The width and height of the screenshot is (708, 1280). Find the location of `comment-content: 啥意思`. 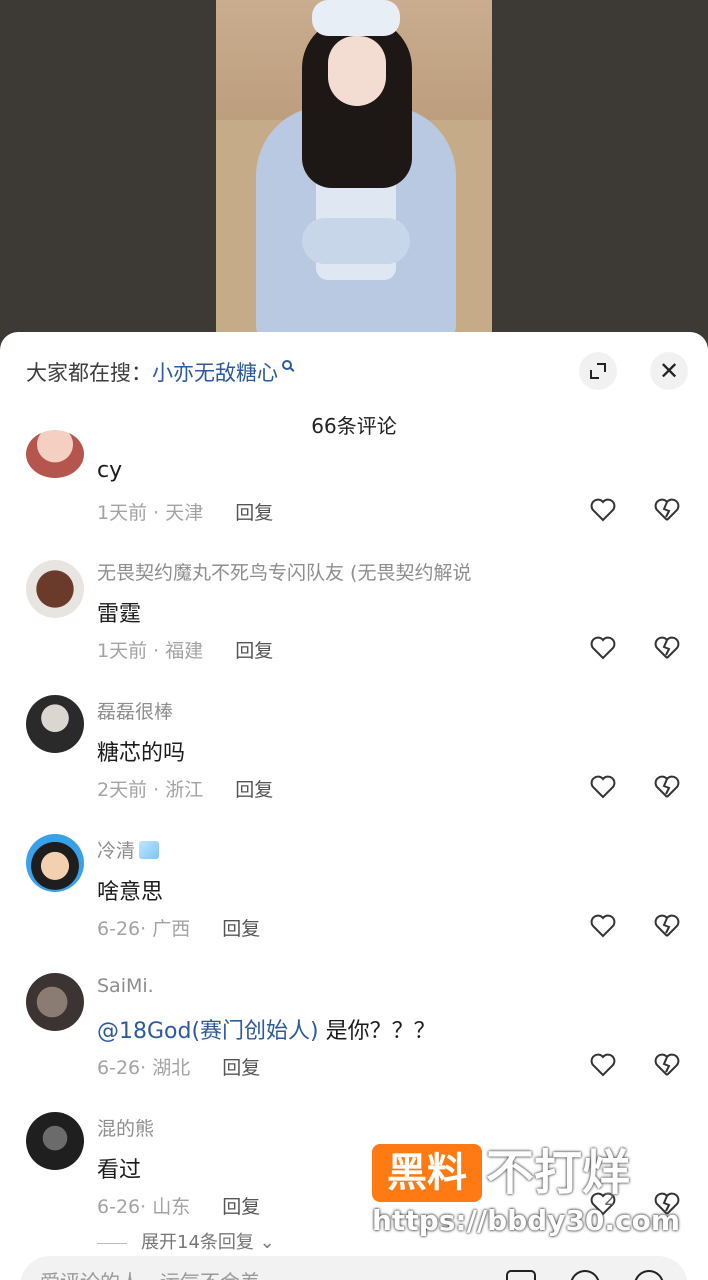

comment-content: 啥意思 is located at coordinates (130, 892).